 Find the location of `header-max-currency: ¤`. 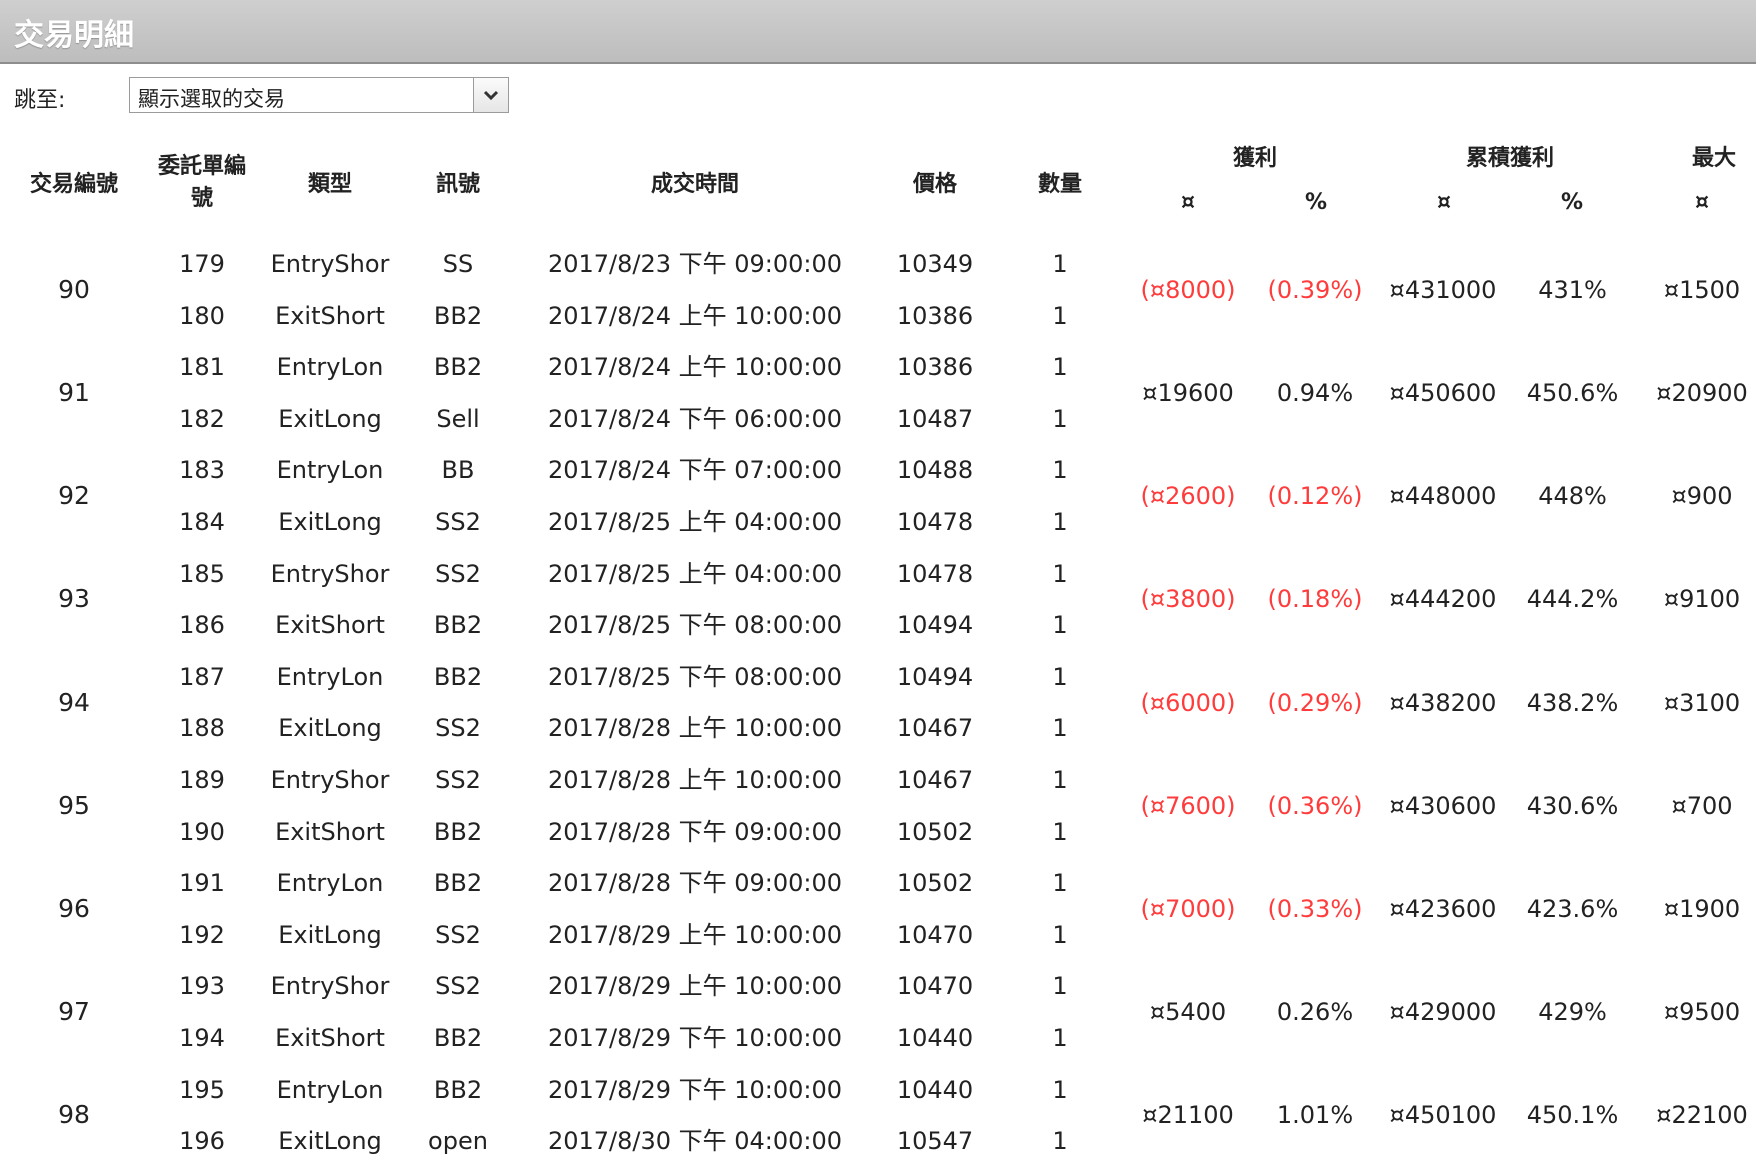

header-max-currency: ¤ is located at coordinates (1702, 202).